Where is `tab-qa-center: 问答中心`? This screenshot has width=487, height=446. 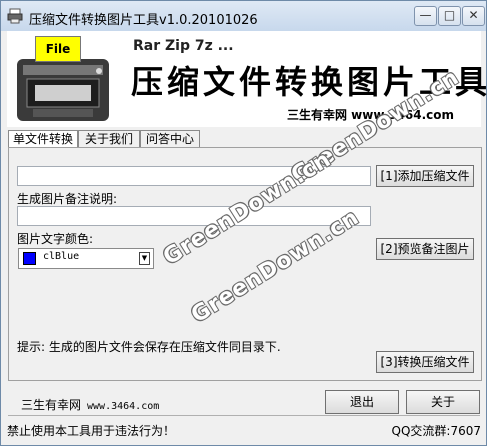
tab-qa-center: 问答中心 is located at coordinates (170, 138).